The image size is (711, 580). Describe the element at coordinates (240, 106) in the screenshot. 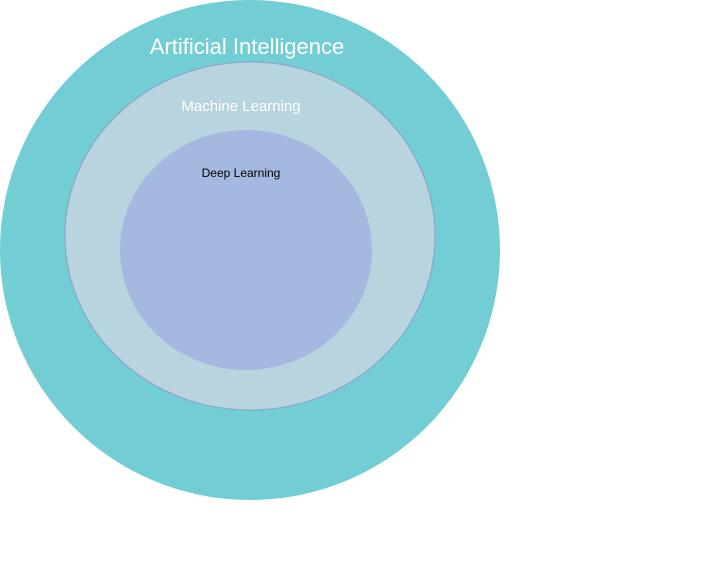

I see `ml-label: Machine Learning` at that location.